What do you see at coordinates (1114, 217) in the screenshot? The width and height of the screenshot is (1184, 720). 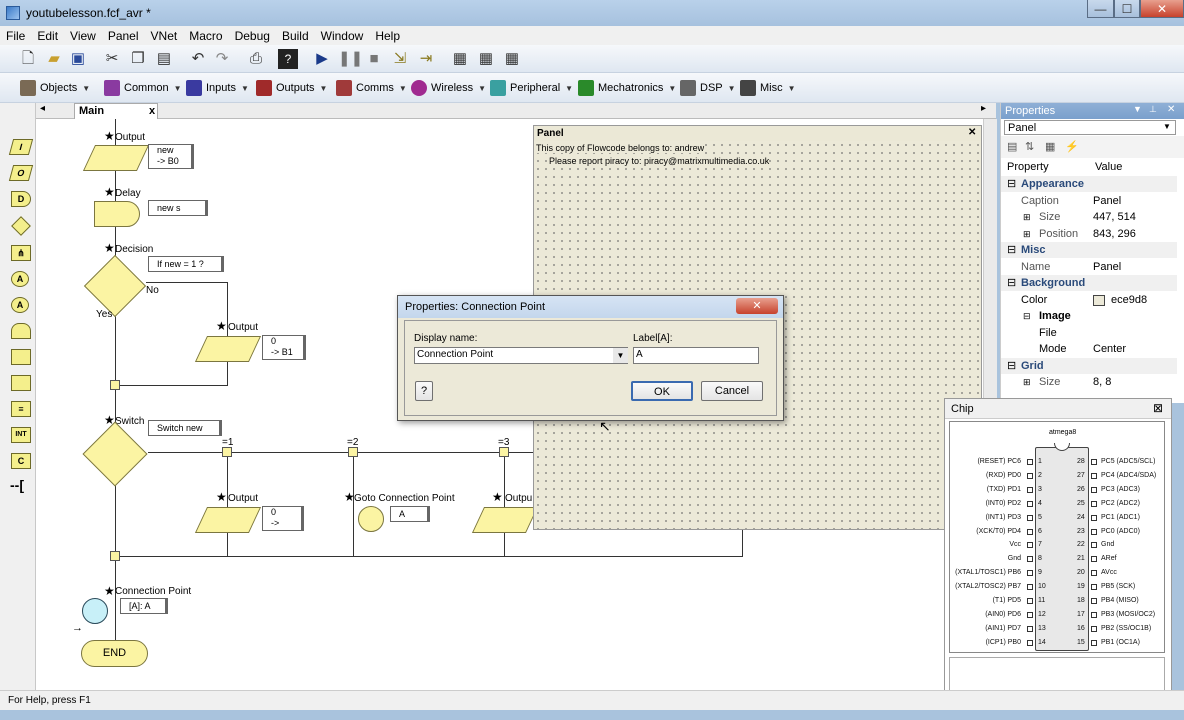 I see `property-value: 447, 514` at bounding box center [1114, 217].